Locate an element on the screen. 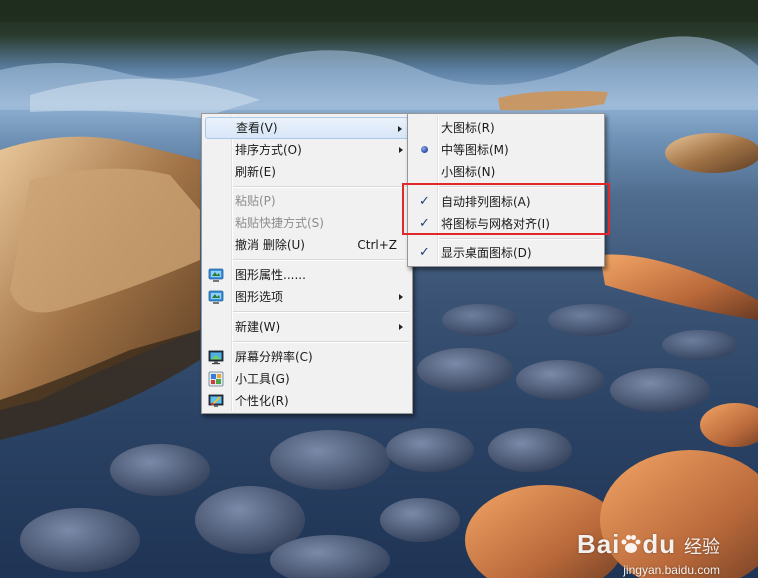 The width and height of the screenshot is (758, 578). menu-item-label: 大图标(R) is located at coordinates (468, 128).